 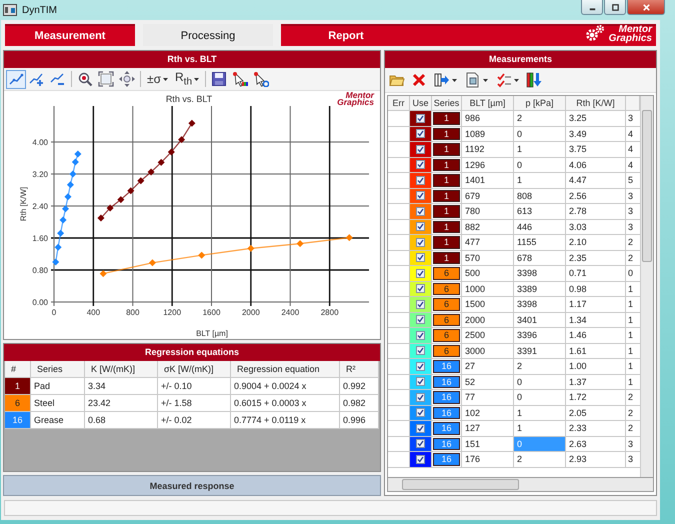 I want to click on horizontal-scrollbar, so click(x=520, y=484).